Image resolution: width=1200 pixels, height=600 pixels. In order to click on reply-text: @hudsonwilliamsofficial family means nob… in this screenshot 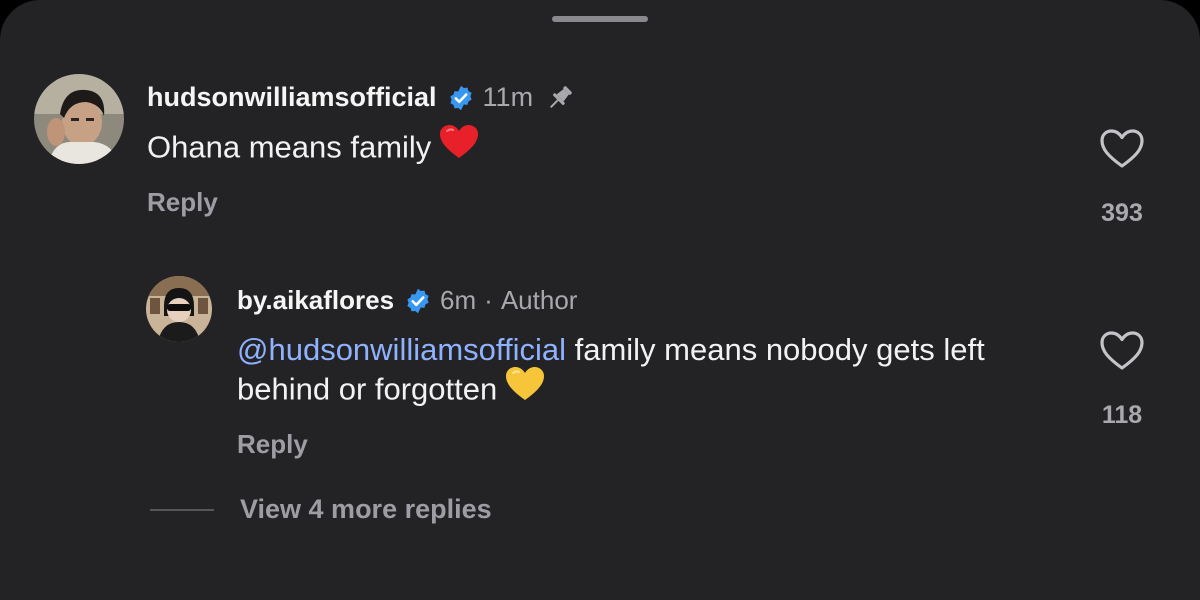, I will do `click(657, 372)`.